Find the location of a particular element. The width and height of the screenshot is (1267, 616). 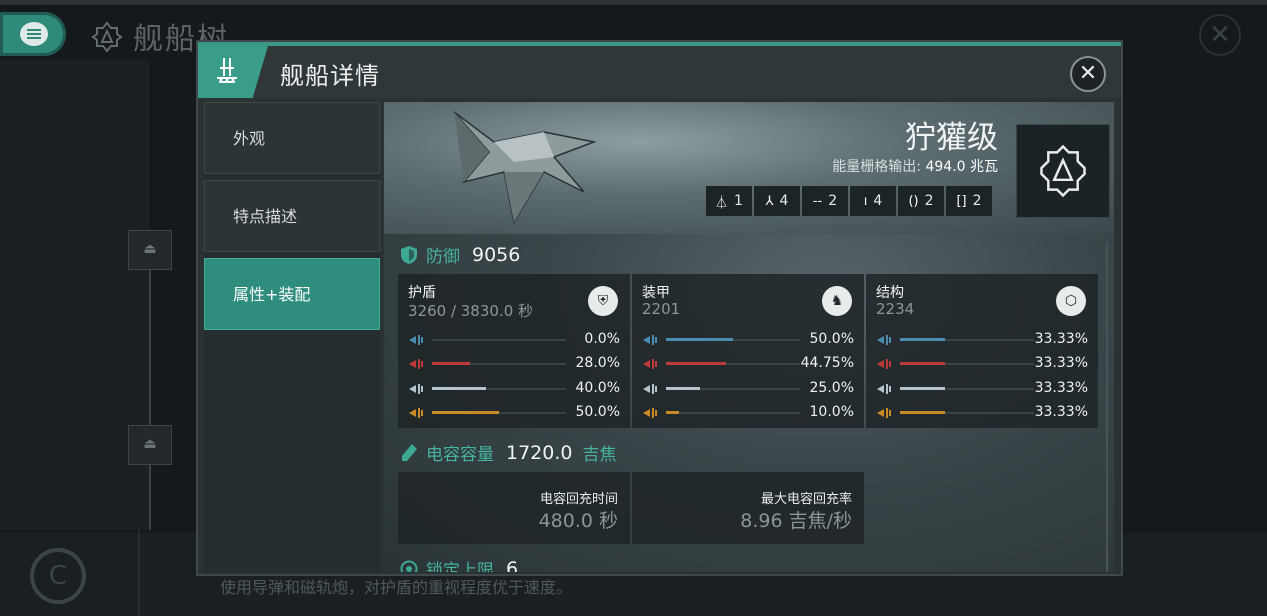

lock-label: 锁定上限 is located at coordinates (460, 566).